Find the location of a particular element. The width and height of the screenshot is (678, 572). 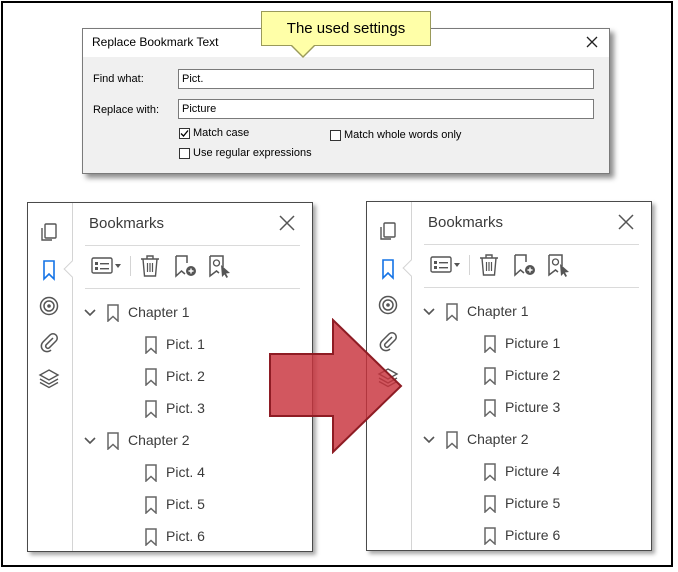

match-case-option: Match case is located at coordinates (214, 133).